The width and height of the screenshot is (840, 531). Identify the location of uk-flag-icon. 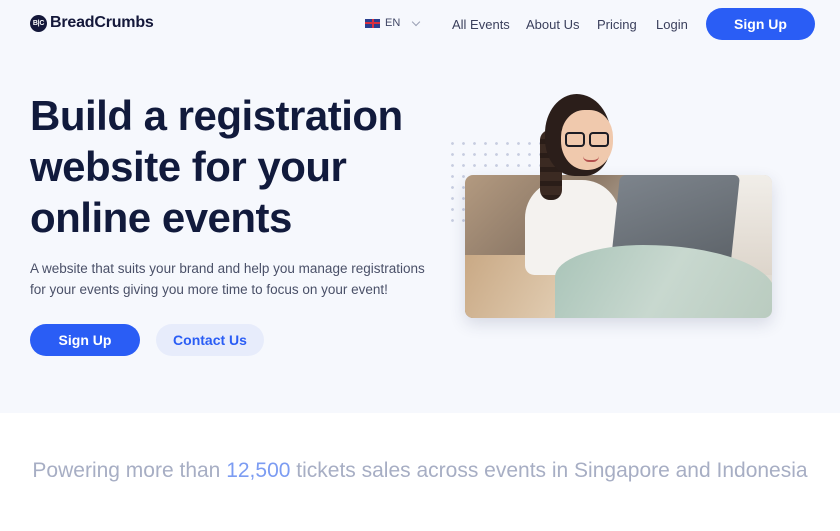
(372, 23).